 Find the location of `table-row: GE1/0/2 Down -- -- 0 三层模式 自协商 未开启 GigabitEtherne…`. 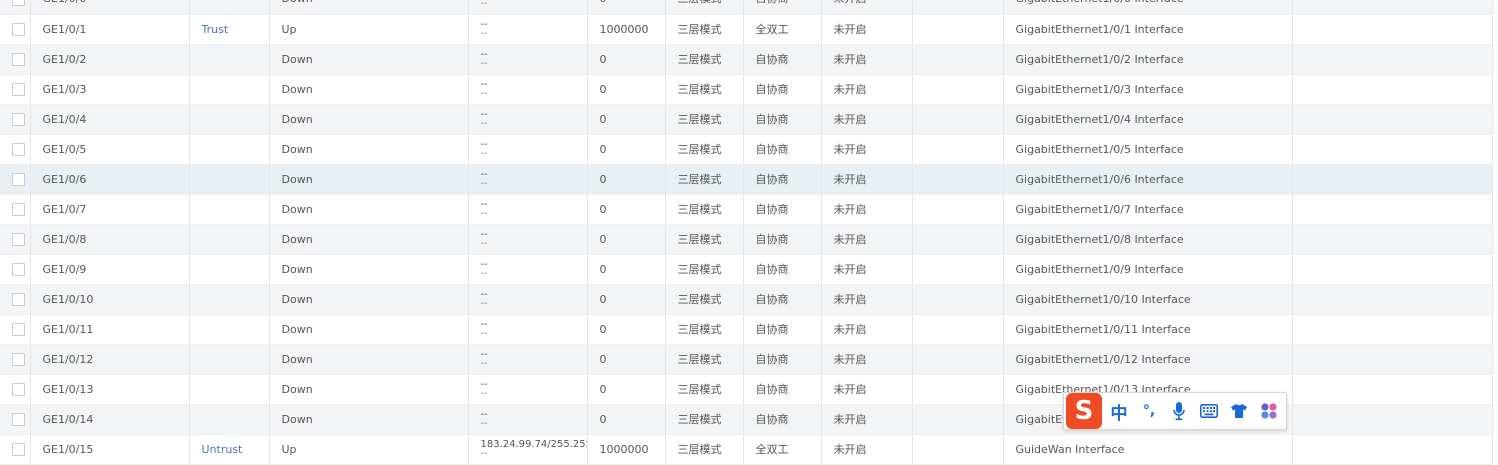

table-row: GE1/0/2 Down -- -- 0 三层模式 自协商 未开启 GigabitEtherne… is located at coordinates (746, 59).